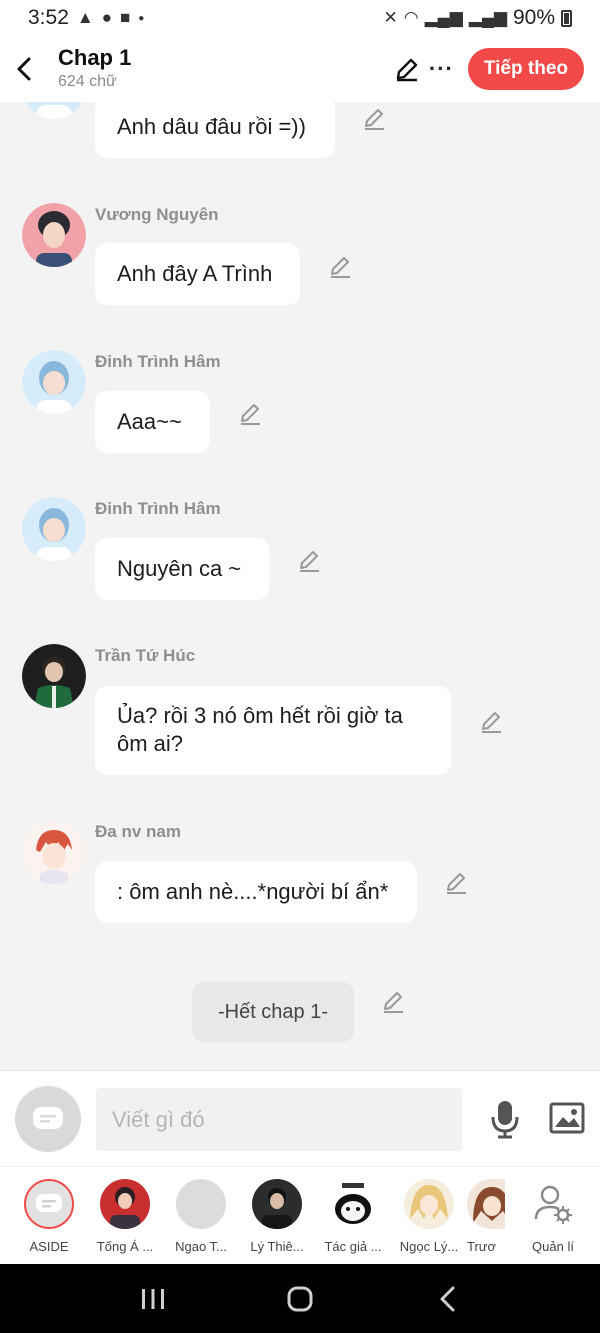 This screenshot has width=600, height=1333. What do you see at coordinates (95, 57) in the screenshot?
I see `page-title: Chap 1` at bounding box center [95, 57].